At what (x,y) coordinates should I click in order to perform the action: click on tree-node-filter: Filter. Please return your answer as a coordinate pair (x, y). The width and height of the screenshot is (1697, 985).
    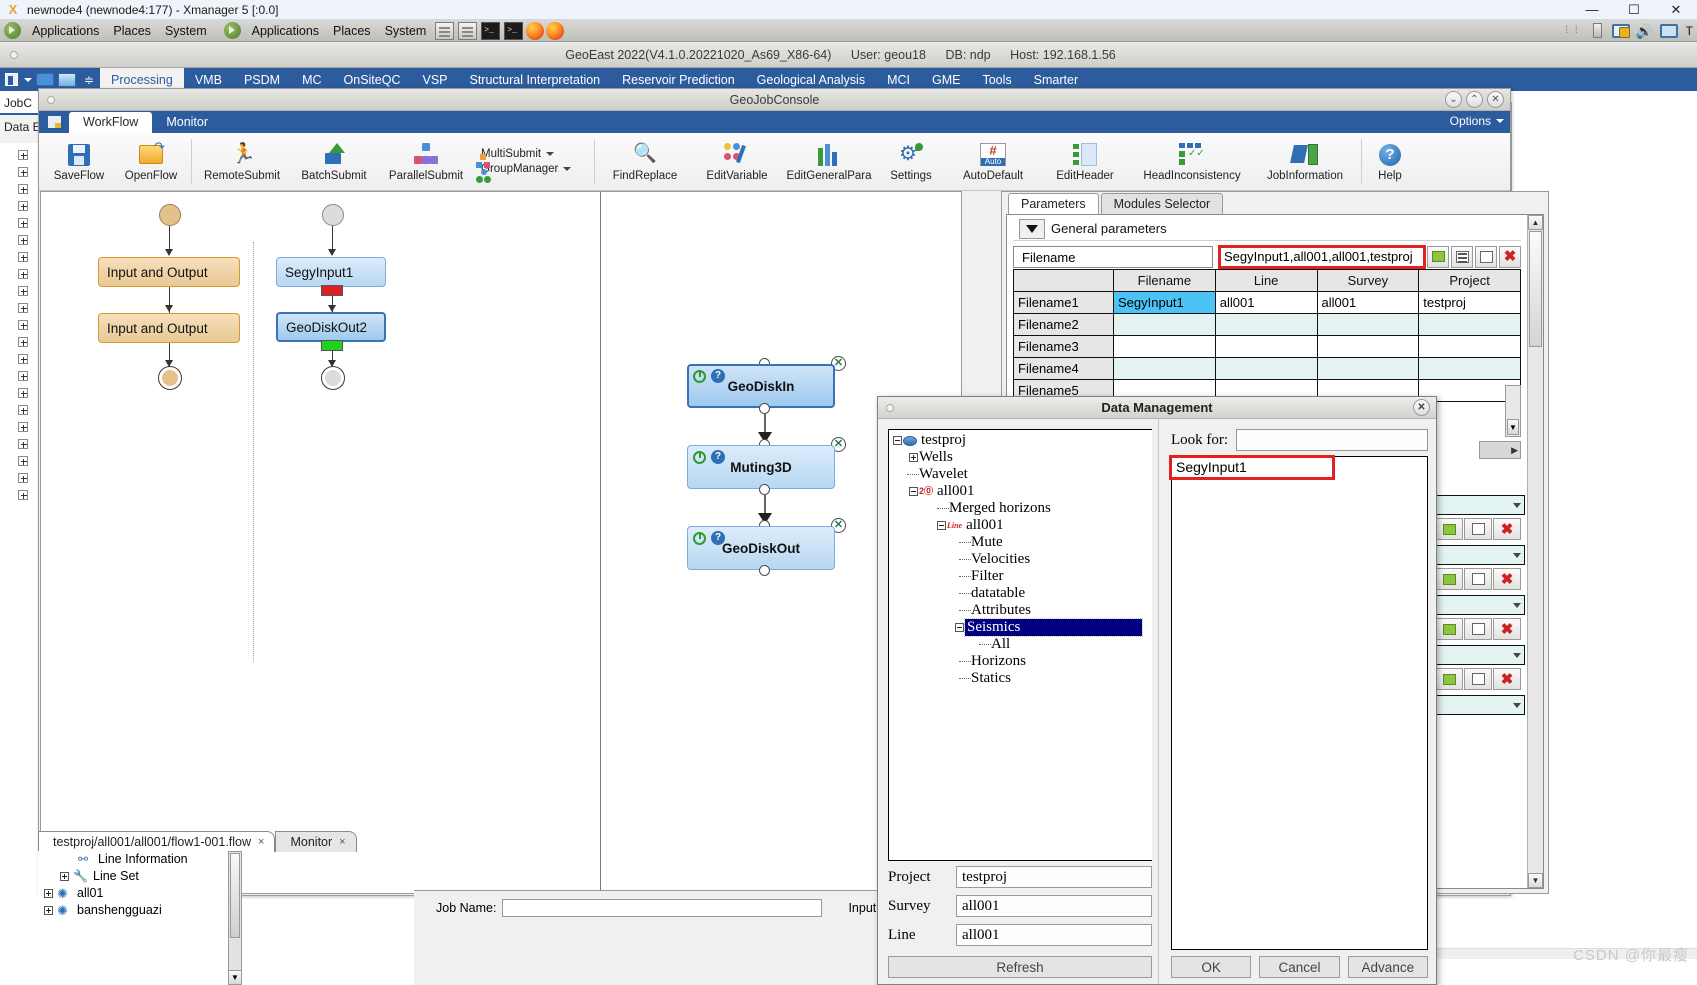
    Looking at the image, I should click on (1020, 576).